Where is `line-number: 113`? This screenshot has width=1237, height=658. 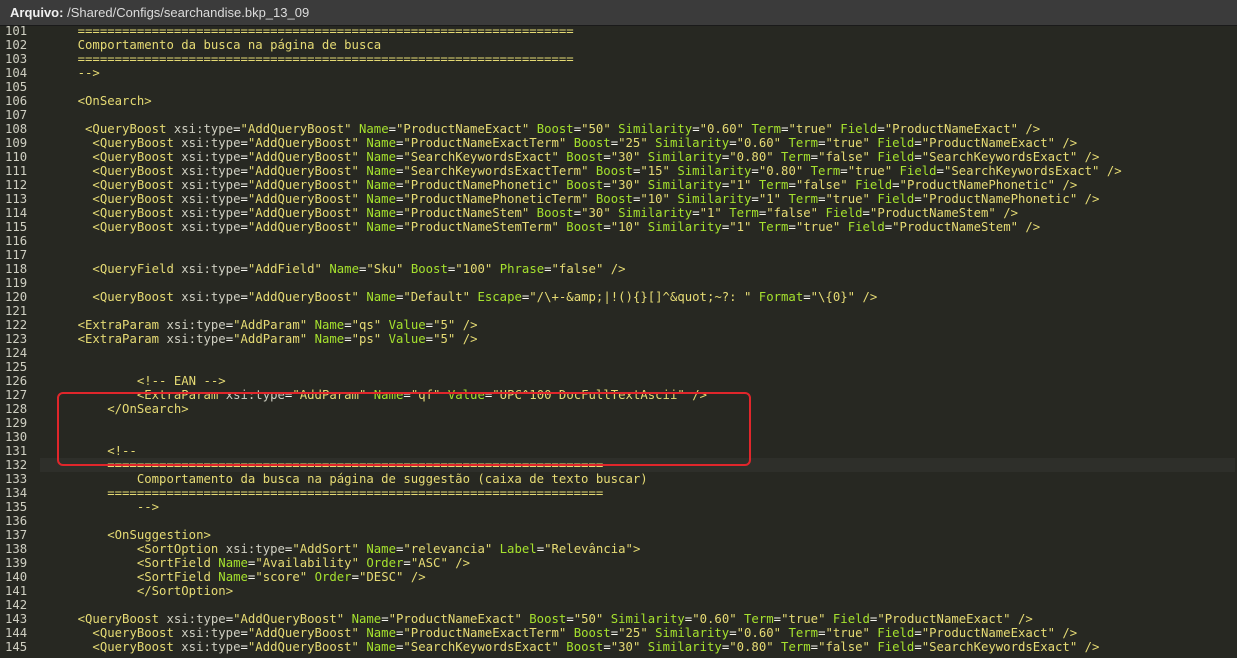 line-number: 113 is located at coordinates (16, 199).